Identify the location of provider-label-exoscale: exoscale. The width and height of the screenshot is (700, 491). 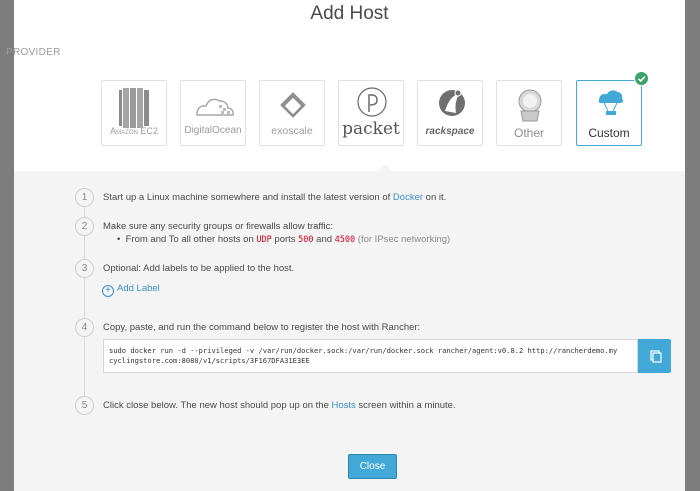
(292, 131).